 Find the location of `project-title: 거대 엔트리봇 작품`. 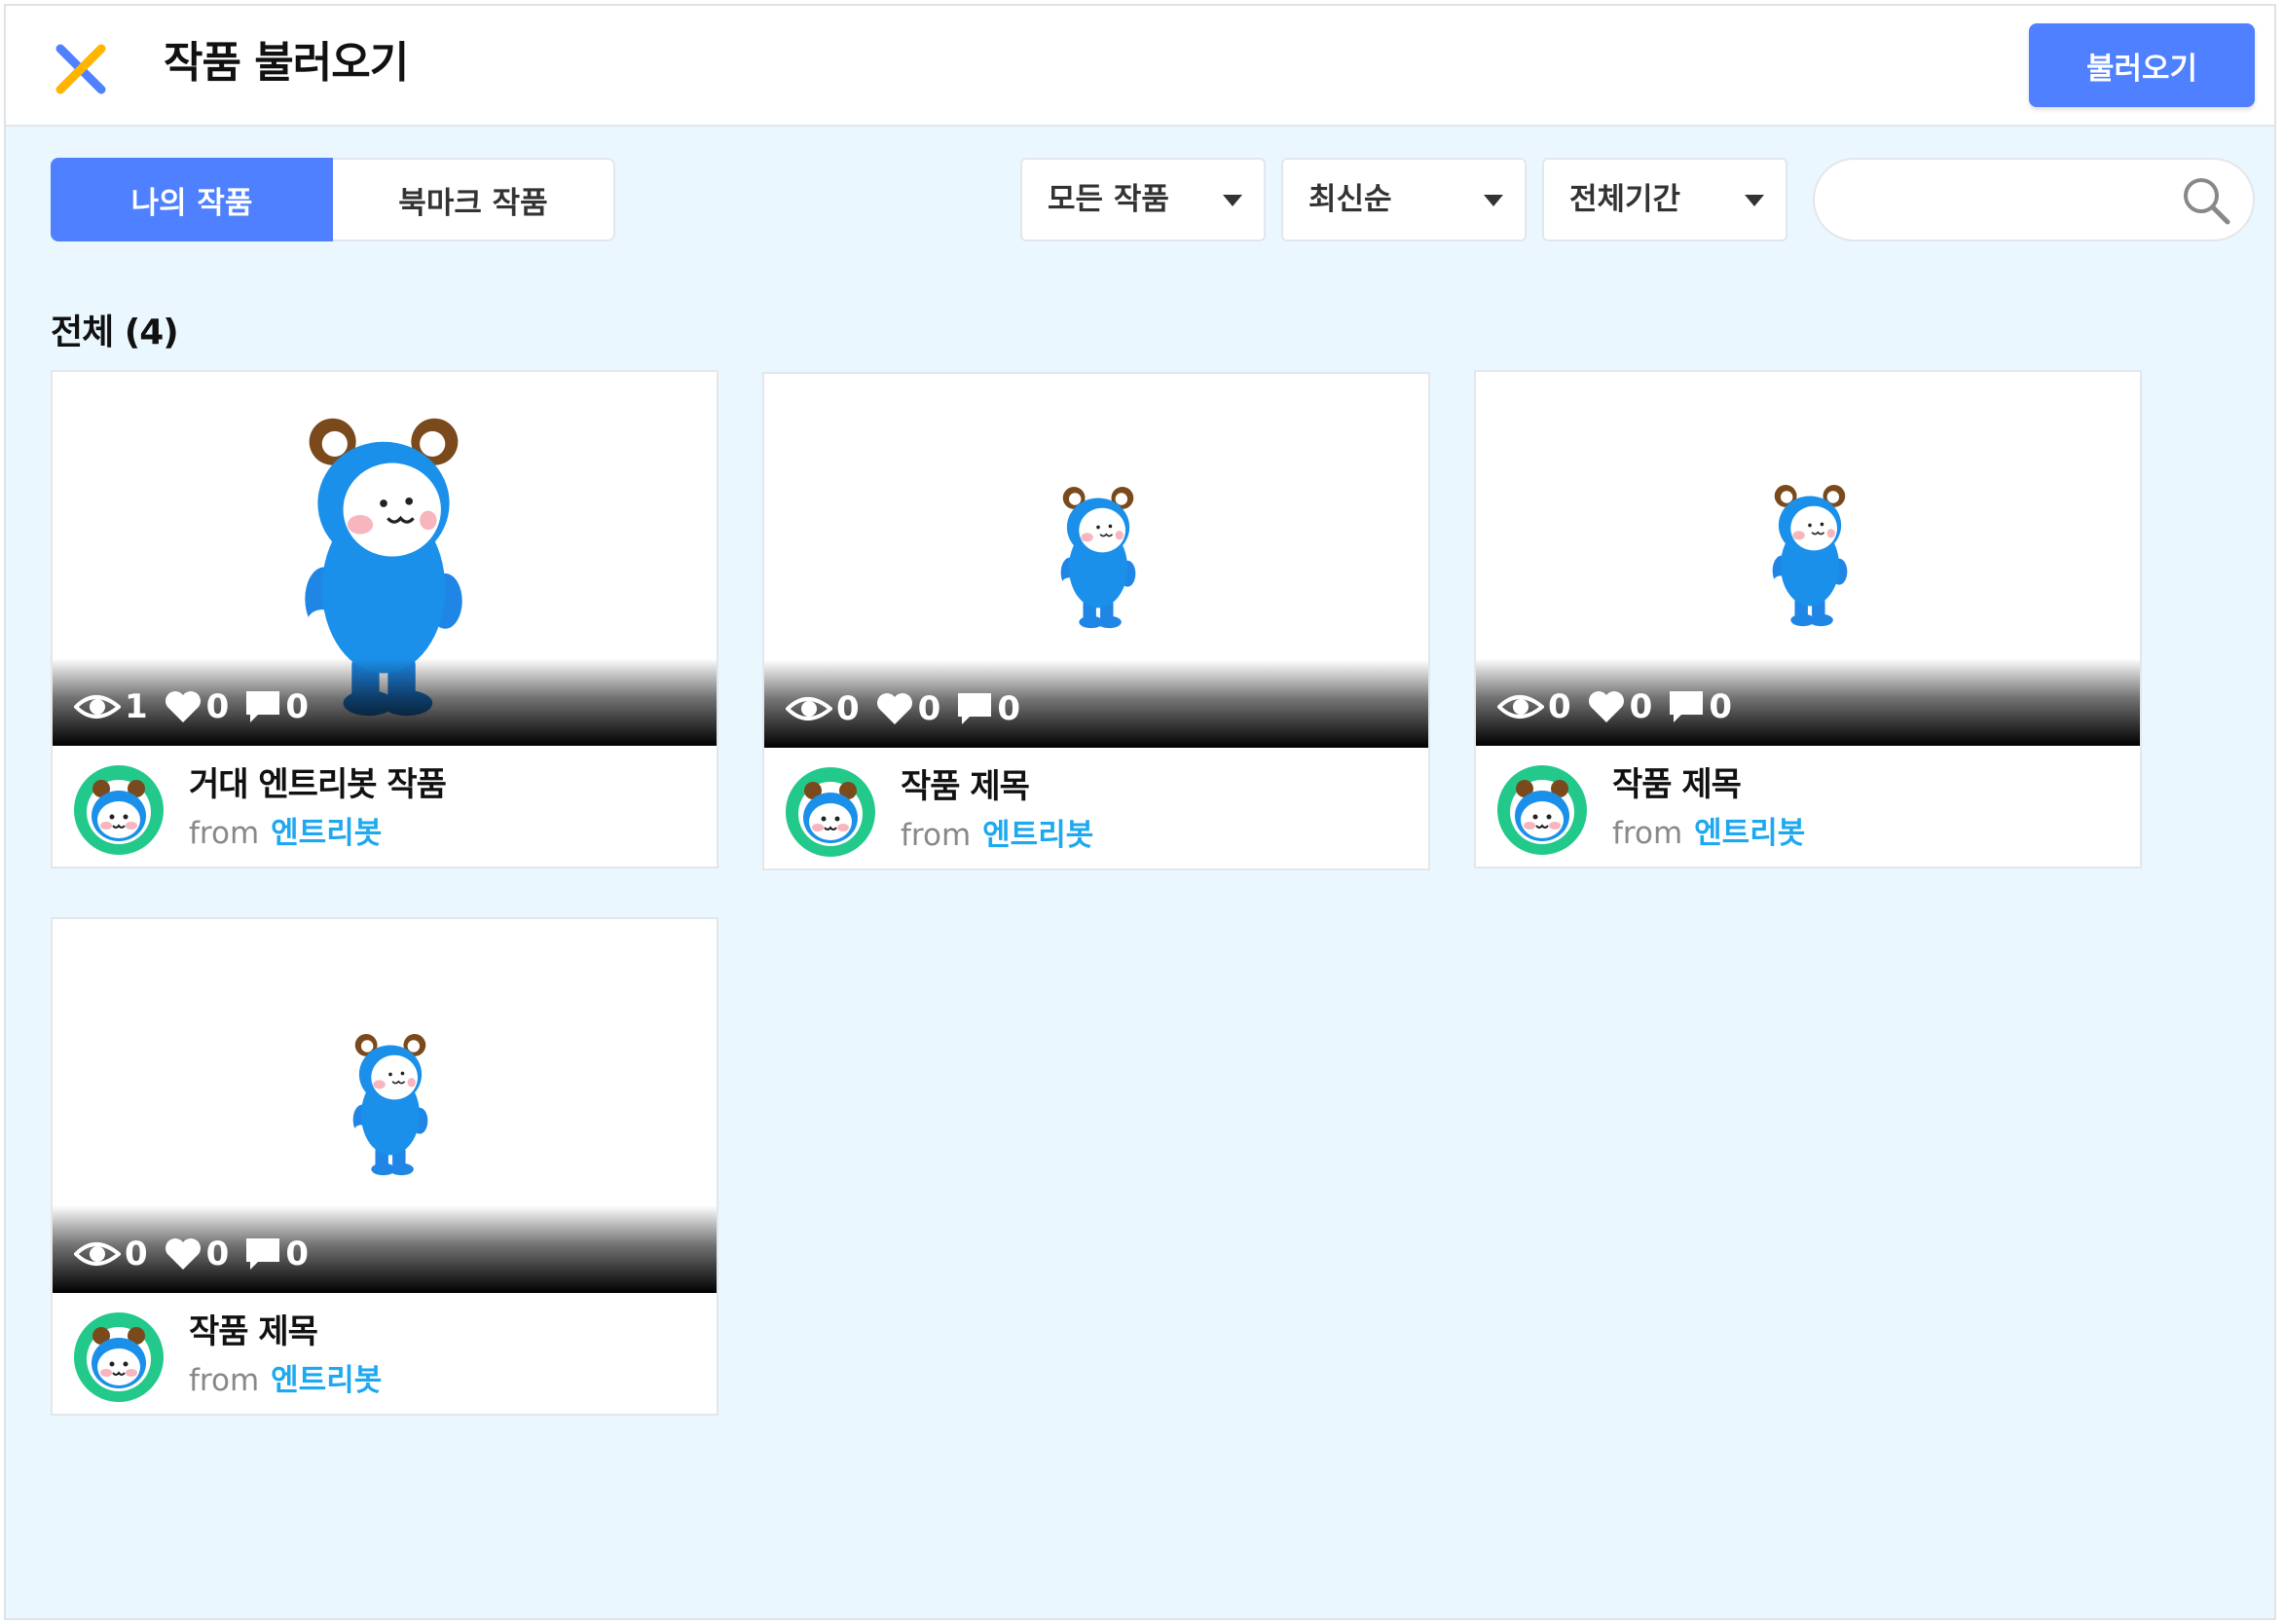

project-title: 거대 엔트리봇 작품 is located at coordinates (318, 784).